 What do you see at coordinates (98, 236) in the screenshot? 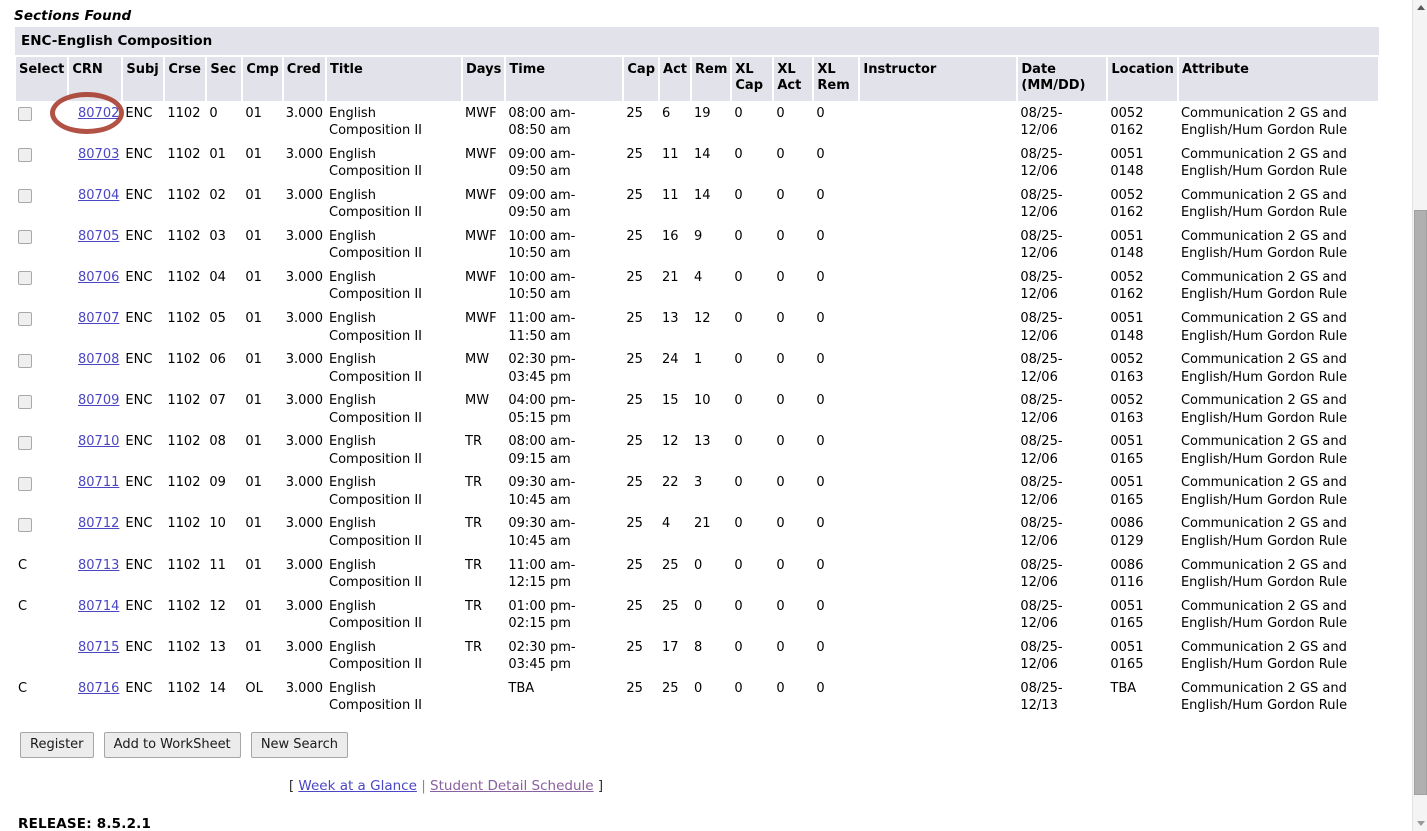
I see `crn-link: 80705` at bounding box center [98, 236].